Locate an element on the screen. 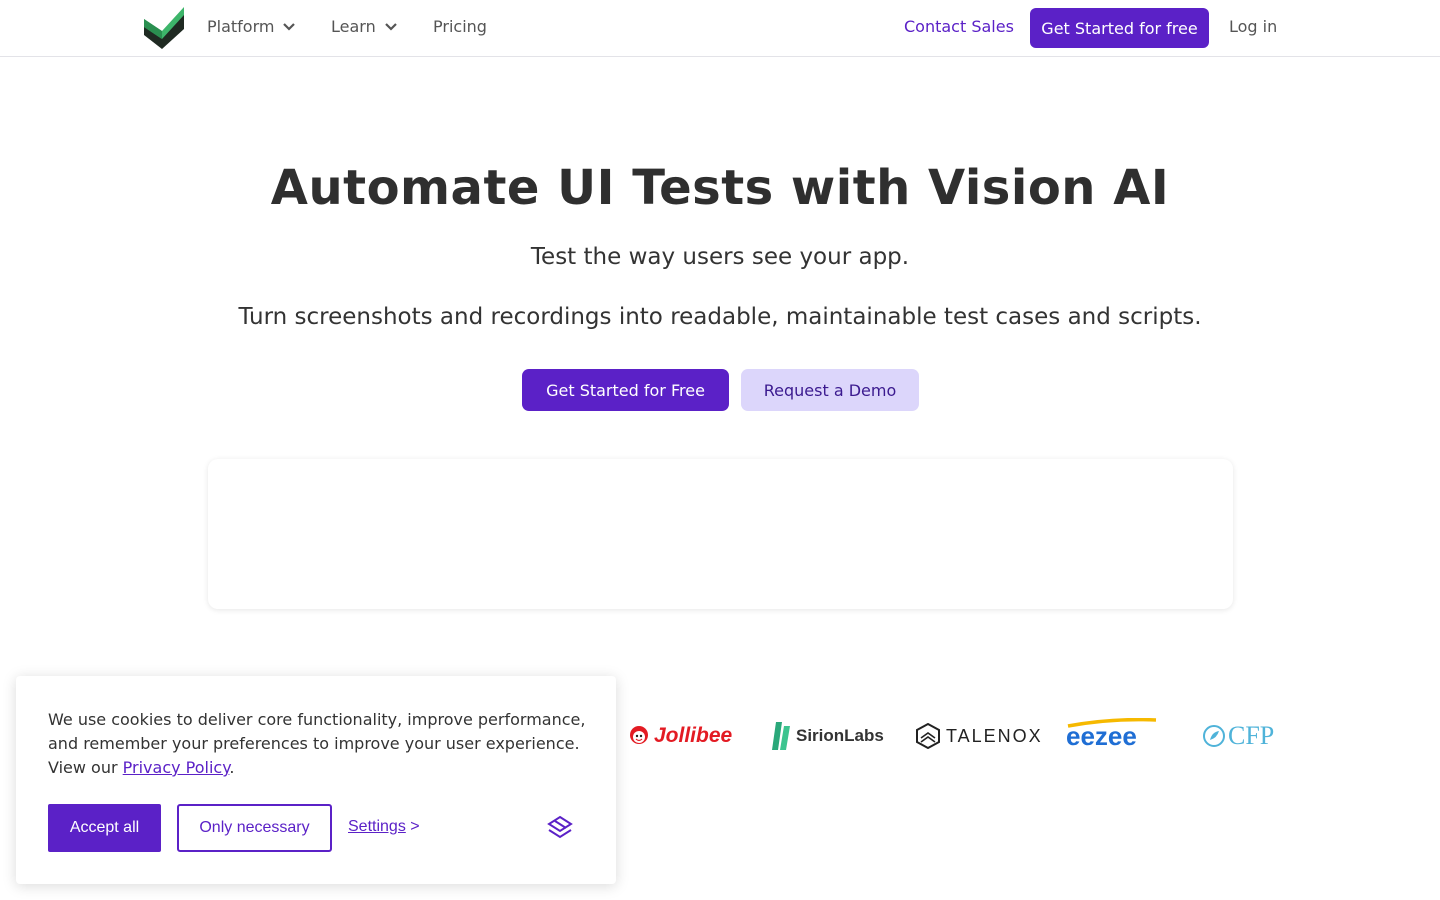 The height and width of the screenshot is (900, 1440). nav-pricing: Pricing is located at coordinates (460, 26).